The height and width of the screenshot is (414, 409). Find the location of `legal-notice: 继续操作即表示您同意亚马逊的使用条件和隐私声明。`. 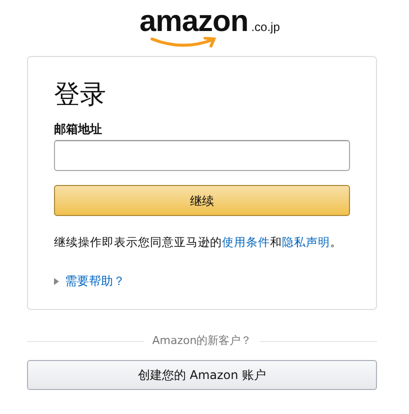

legal-notice: 继续操作即表示您同意亚马逊的使用条件和隐私声明。 is located at coordinates (198, 242).